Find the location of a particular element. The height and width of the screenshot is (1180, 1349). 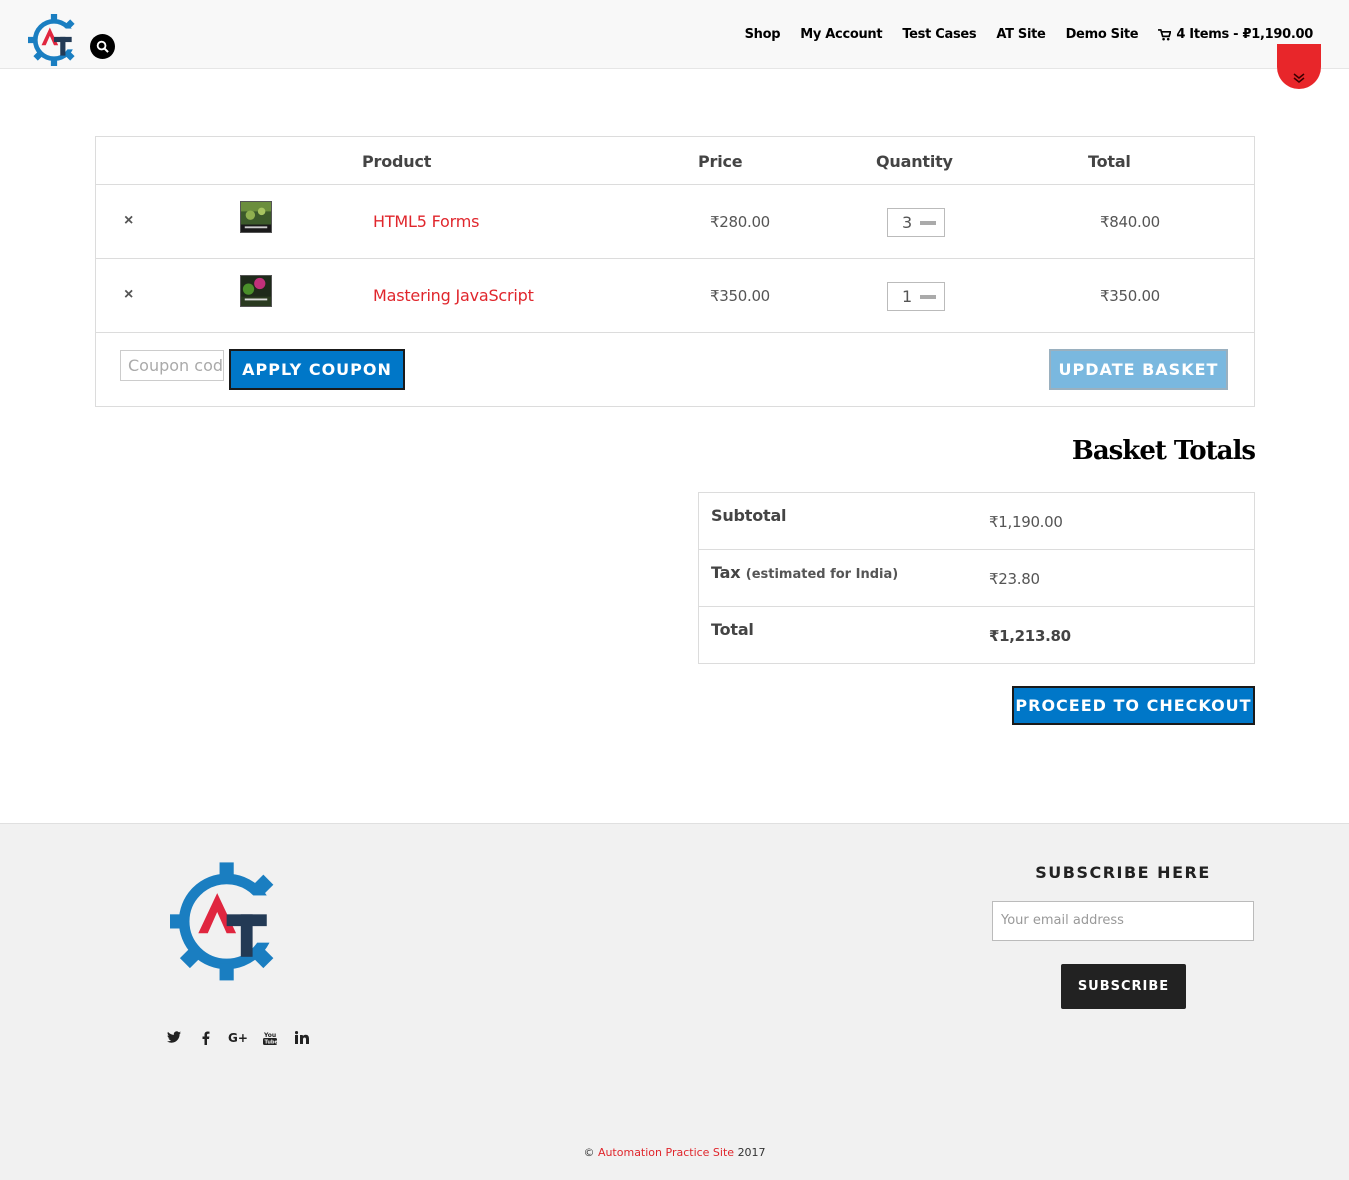

google-plus-icon: G+ is located at coordinates (238, 1039).